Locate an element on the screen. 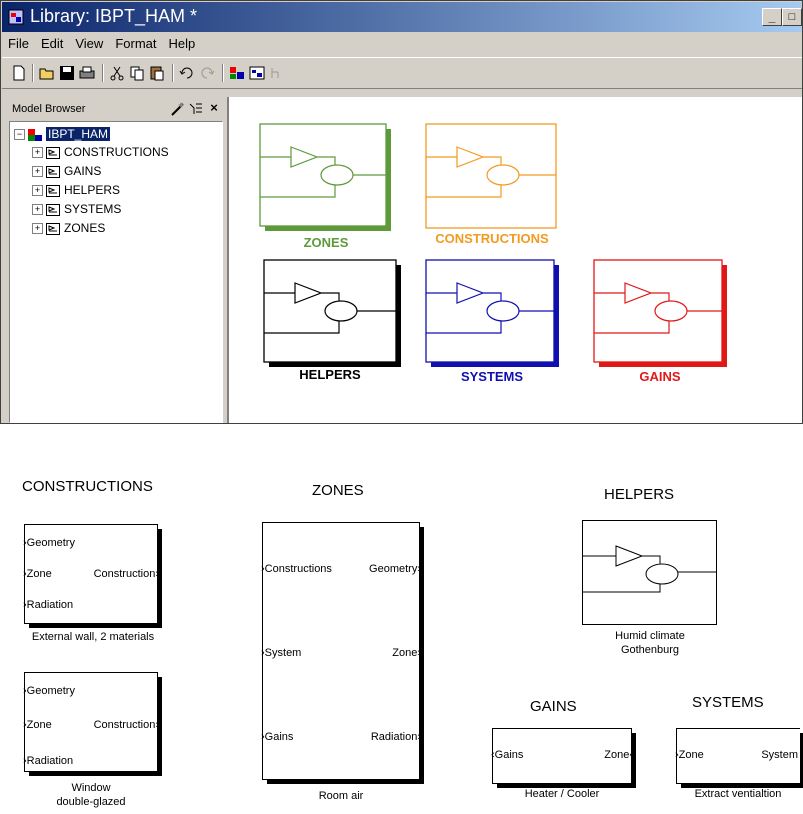  collapse-icon: − is located at coordinates (19, 135).